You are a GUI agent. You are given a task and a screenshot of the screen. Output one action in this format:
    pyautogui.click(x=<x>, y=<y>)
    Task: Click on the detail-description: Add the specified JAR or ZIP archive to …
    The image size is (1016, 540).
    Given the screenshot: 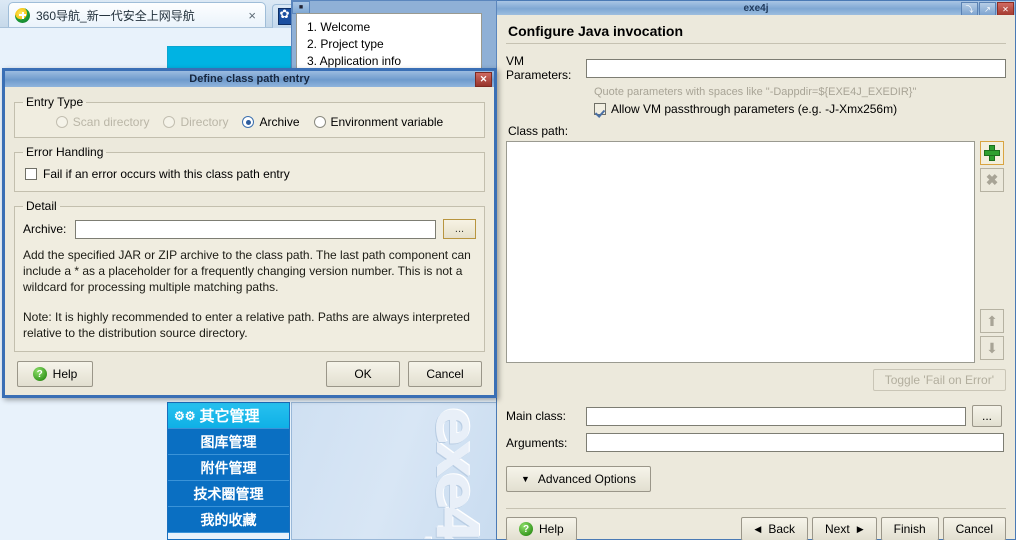 What is the action you would take?
    pyautogui.click(x=249, y=294)
    